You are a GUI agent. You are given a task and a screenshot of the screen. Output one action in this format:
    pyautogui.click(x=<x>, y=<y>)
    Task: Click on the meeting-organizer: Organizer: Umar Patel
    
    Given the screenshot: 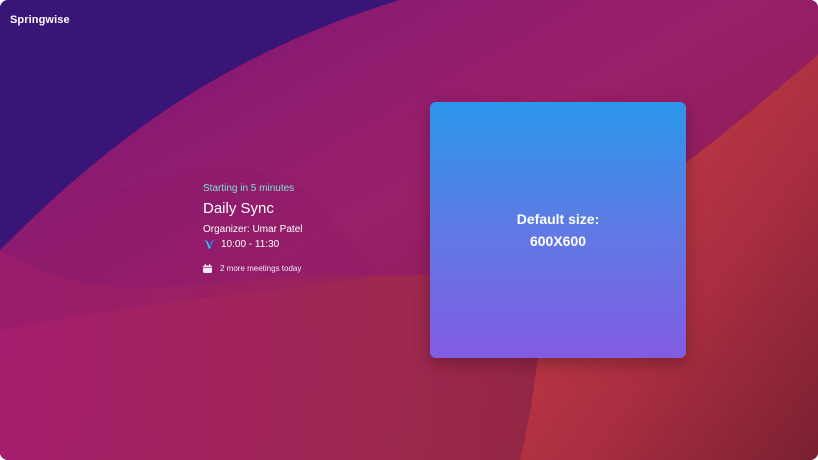 What is the action you would take?
    pyautogui.click(x=253, y=229)
    